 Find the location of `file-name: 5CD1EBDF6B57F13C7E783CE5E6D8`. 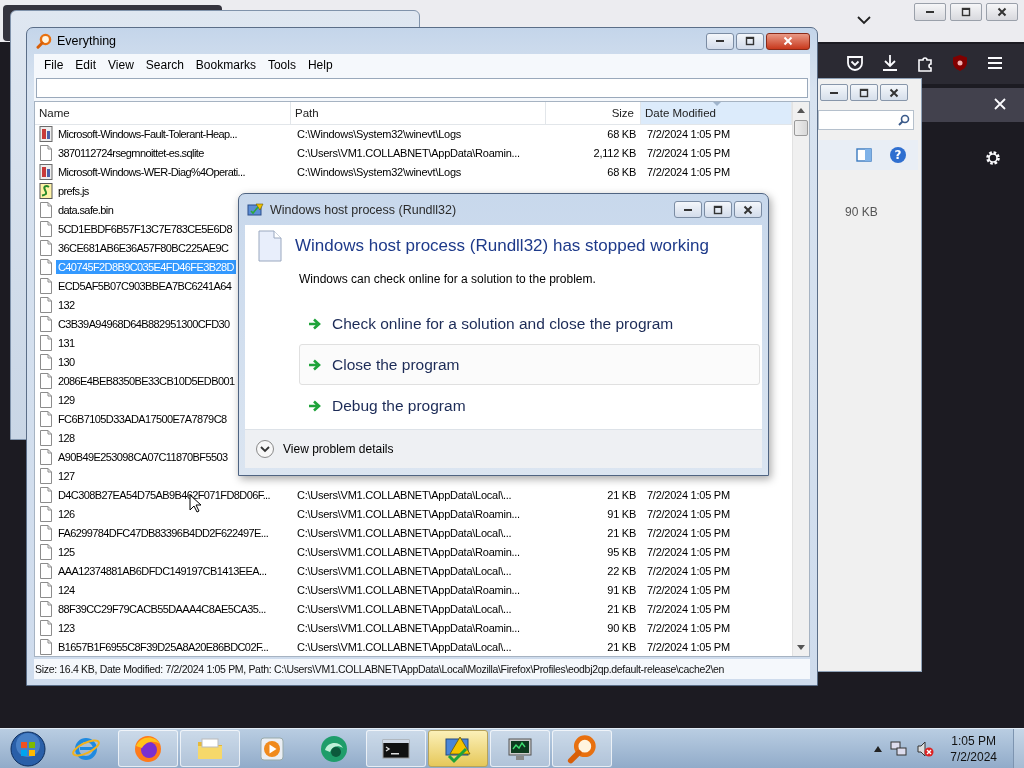

file-name: 5CD1EBDF6B57F13C7E783CE5E6D8 is located at coordinates (145, 229).